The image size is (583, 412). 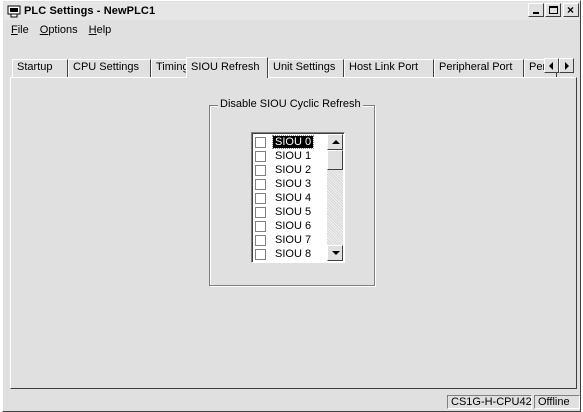 I want to click on arrow-right-icon, so click(x=567, y=66).